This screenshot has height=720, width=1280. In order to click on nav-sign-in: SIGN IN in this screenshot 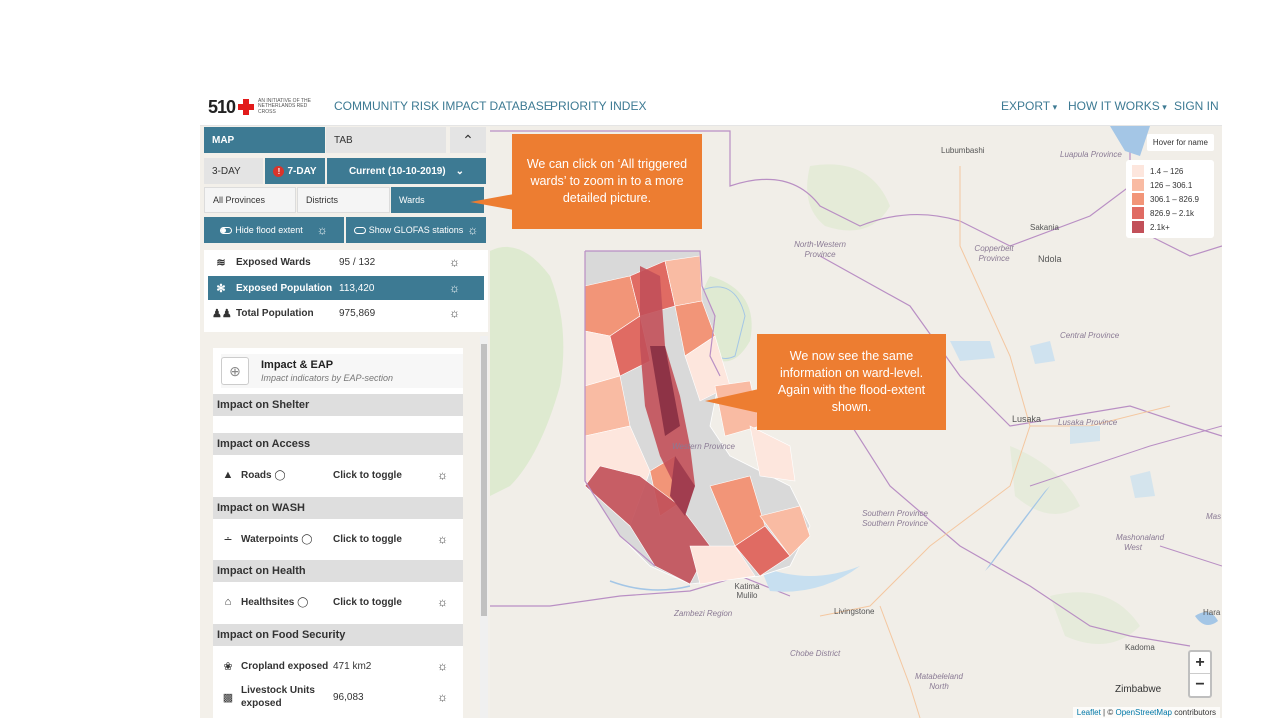, I will do `click(1196, 106)`.